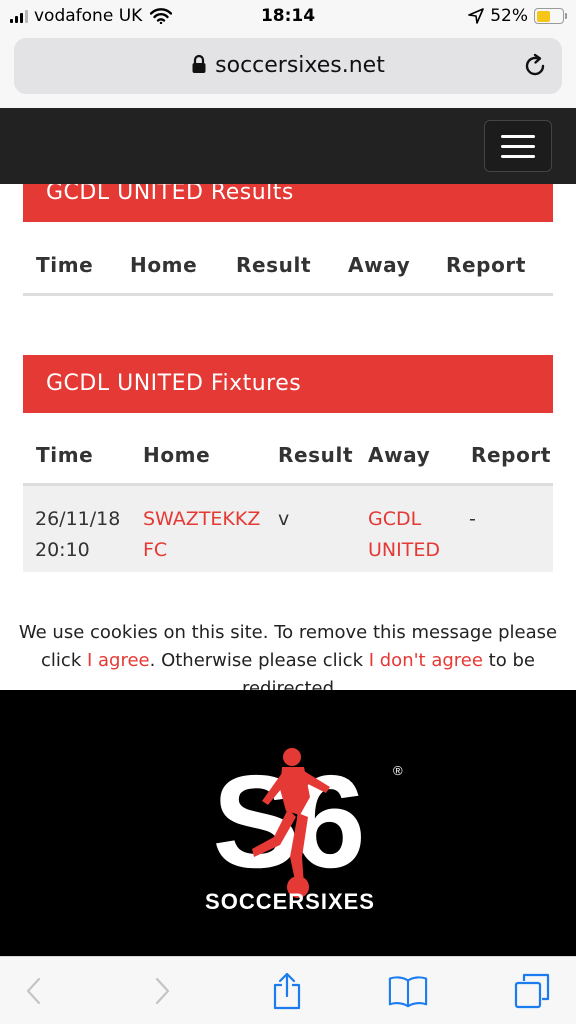  What do you see at coordinates (205, 535) in the screenshot?
I see `home-team-link: SWAZTEKKZ FC` at bounding box center [205, 535].